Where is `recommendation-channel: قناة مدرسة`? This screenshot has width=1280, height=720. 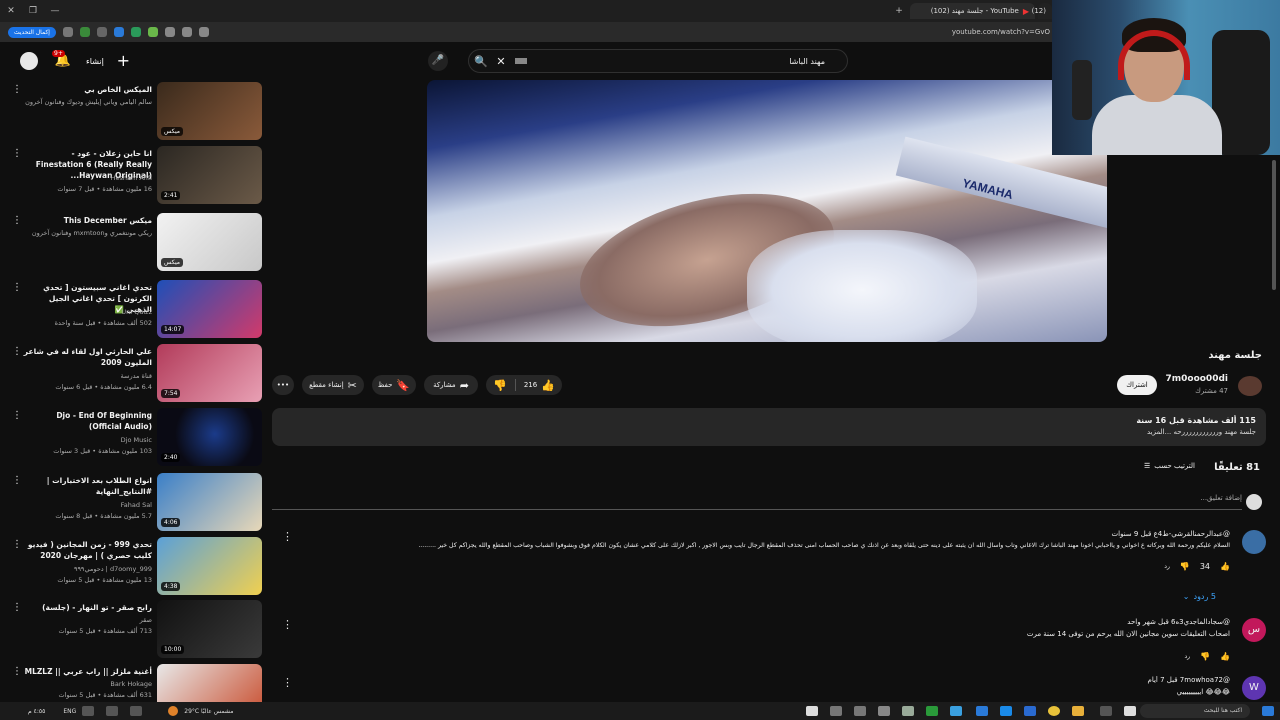 recommendation-channel: قناة مدرسة is located at coordinates (136, 376).